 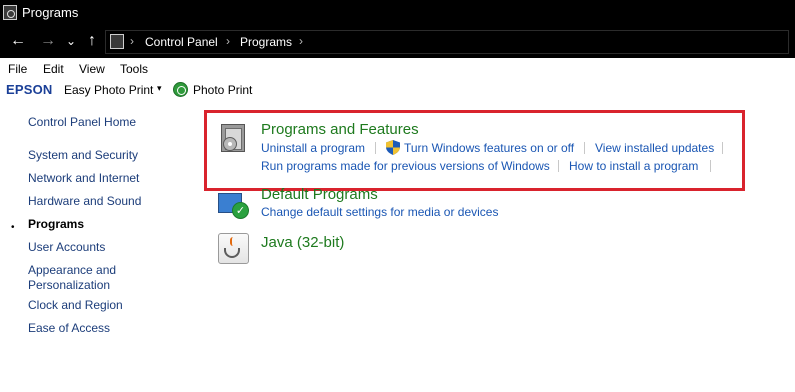 I want to click on navigation-bar: ← → ⌄ ↑ › Control Panel › Programs ›, so click(x=397, y=42).